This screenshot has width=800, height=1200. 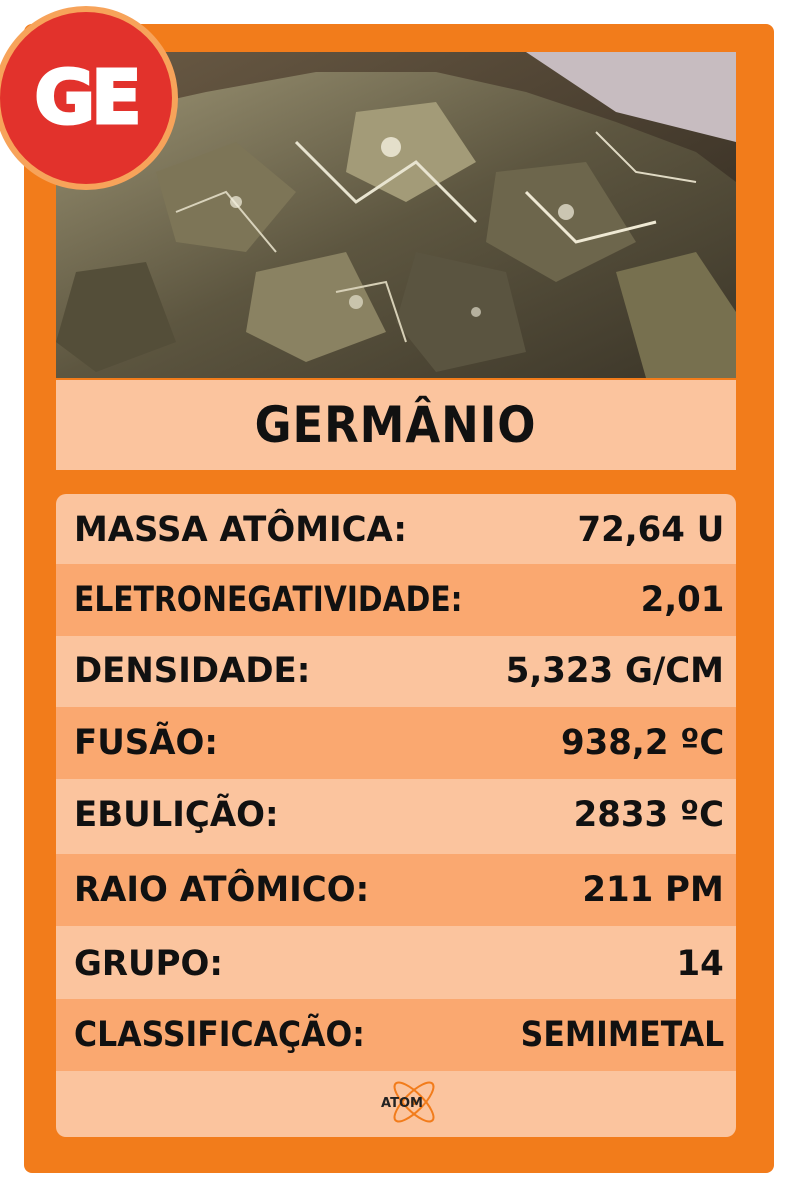 What do you see at coordinates (614, 671) in the screenshot?
I see `property-value: 5,323 G/CM` at bounding box center [614, 671].